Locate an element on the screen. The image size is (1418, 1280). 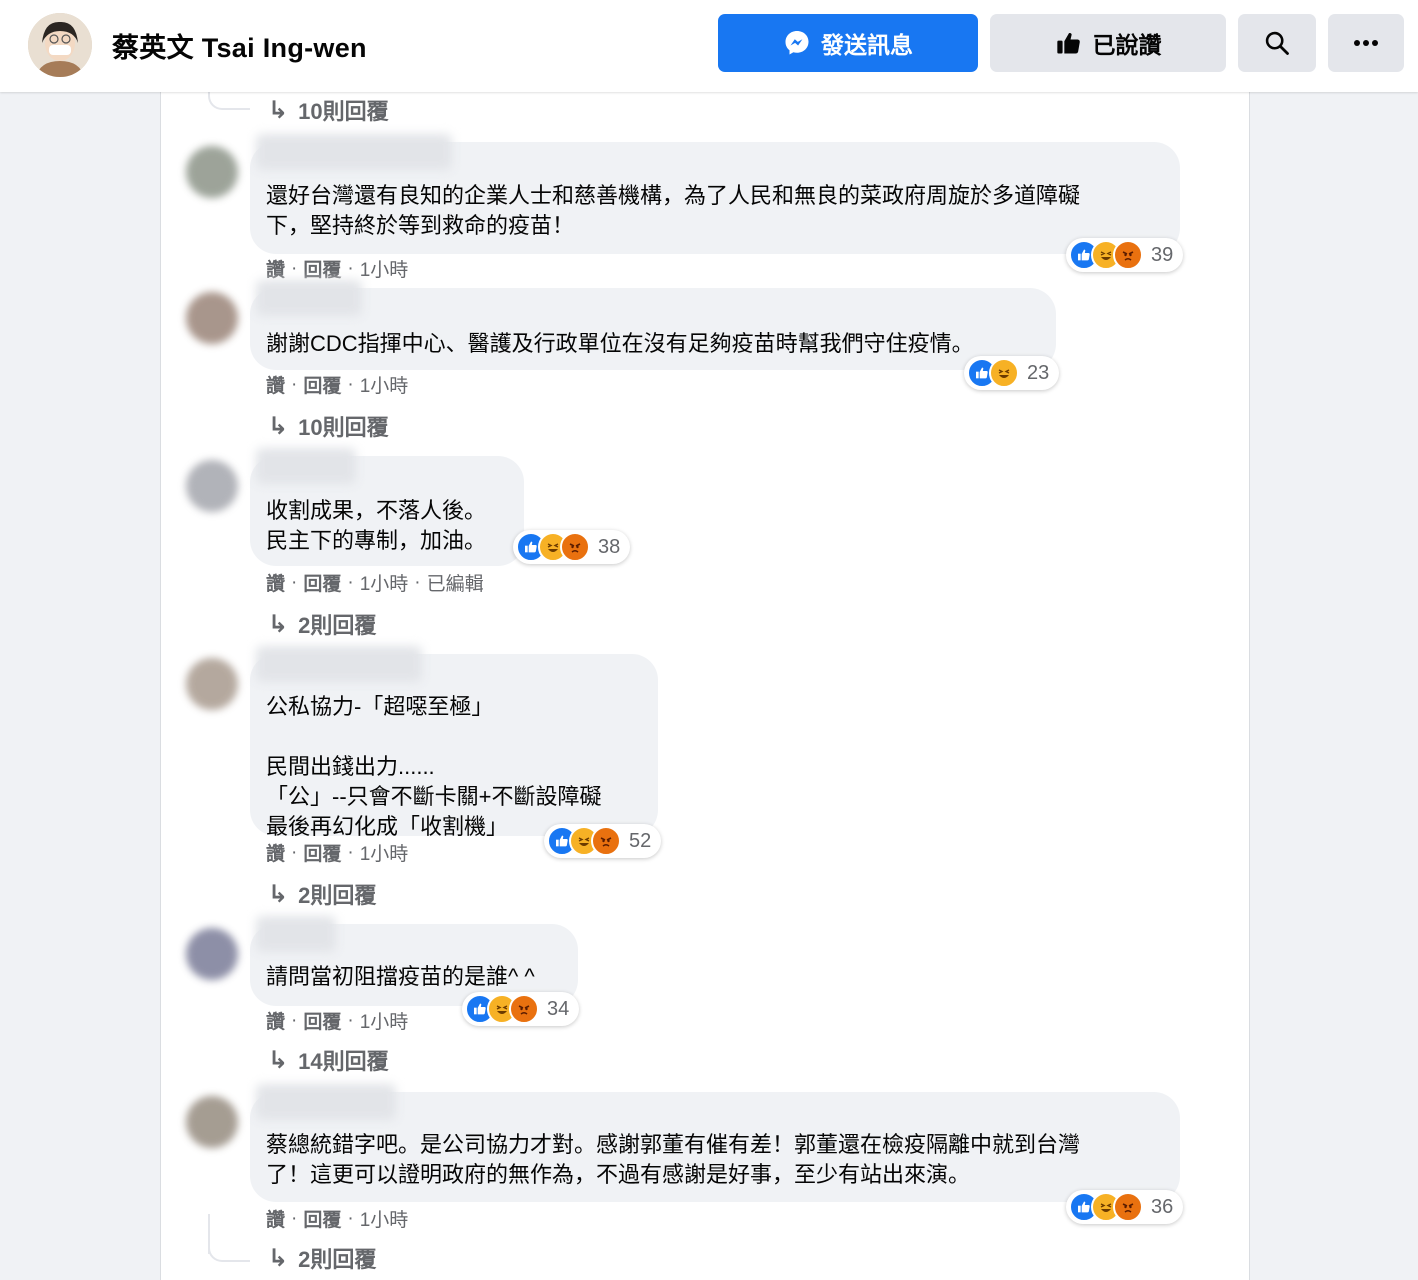
comment-text: 謝謝CDC指揮中心、醫護及行政單位在沒有足夠疫苗時幫我們守住疫情。 is located at coordinates (620, 343).